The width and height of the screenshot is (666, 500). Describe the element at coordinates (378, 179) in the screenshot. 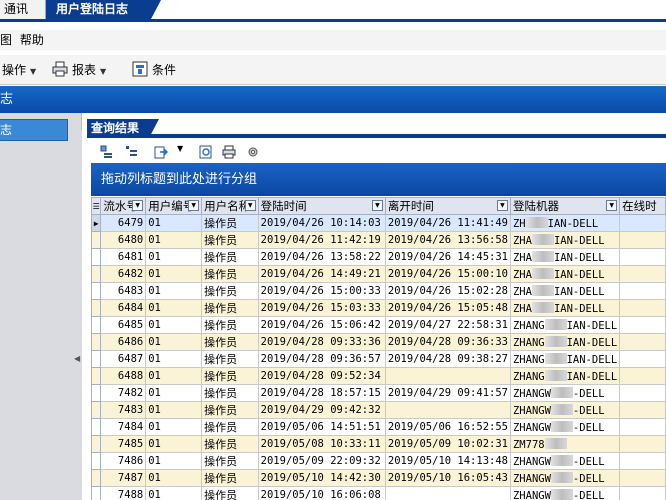

I see `group-by-drop-area: 拖动列标题到此处进行分组` at that location.